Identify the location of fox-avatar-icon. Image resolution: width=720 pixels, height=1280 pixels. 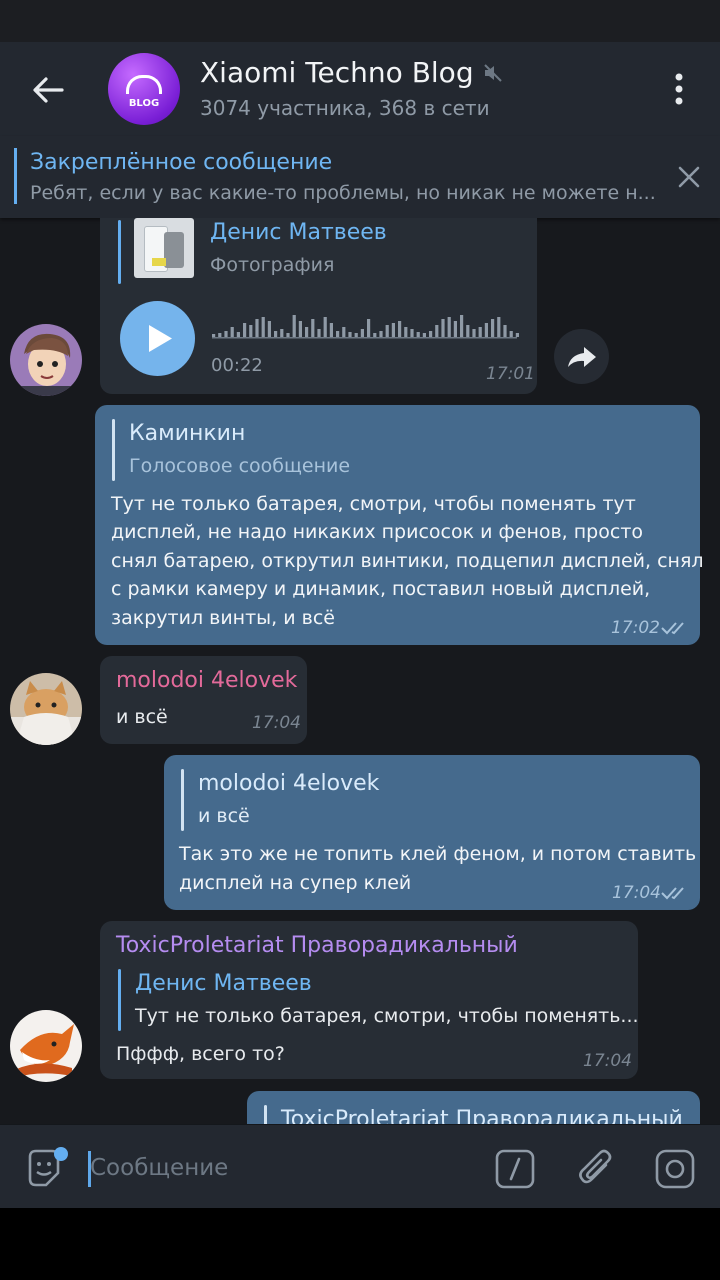
(46, 1046).